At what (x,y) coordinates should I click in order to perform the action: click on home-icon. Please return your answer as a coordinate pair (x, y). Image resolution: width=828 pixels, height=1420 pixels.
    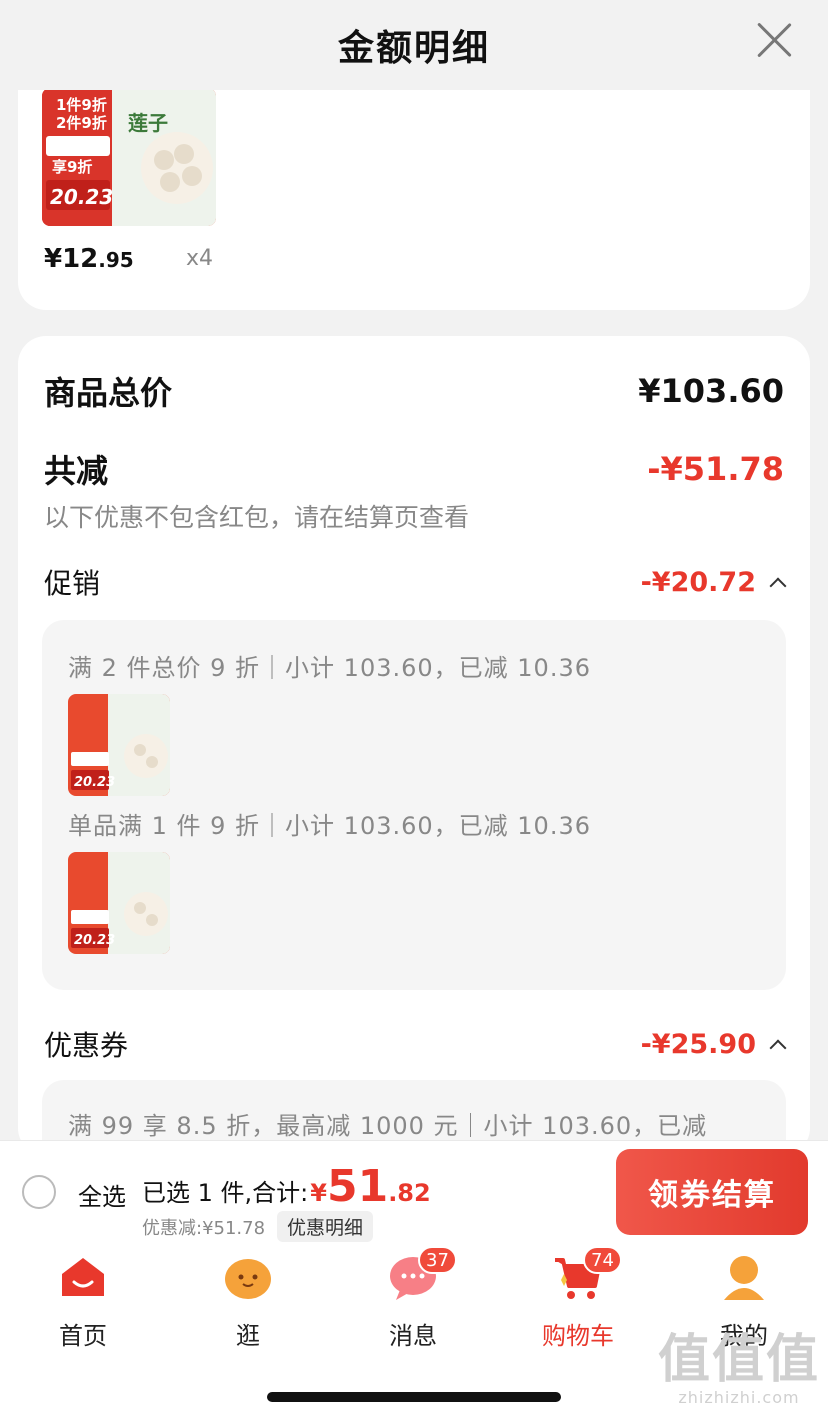
    Looking at the image, I should click on (83, 1277).